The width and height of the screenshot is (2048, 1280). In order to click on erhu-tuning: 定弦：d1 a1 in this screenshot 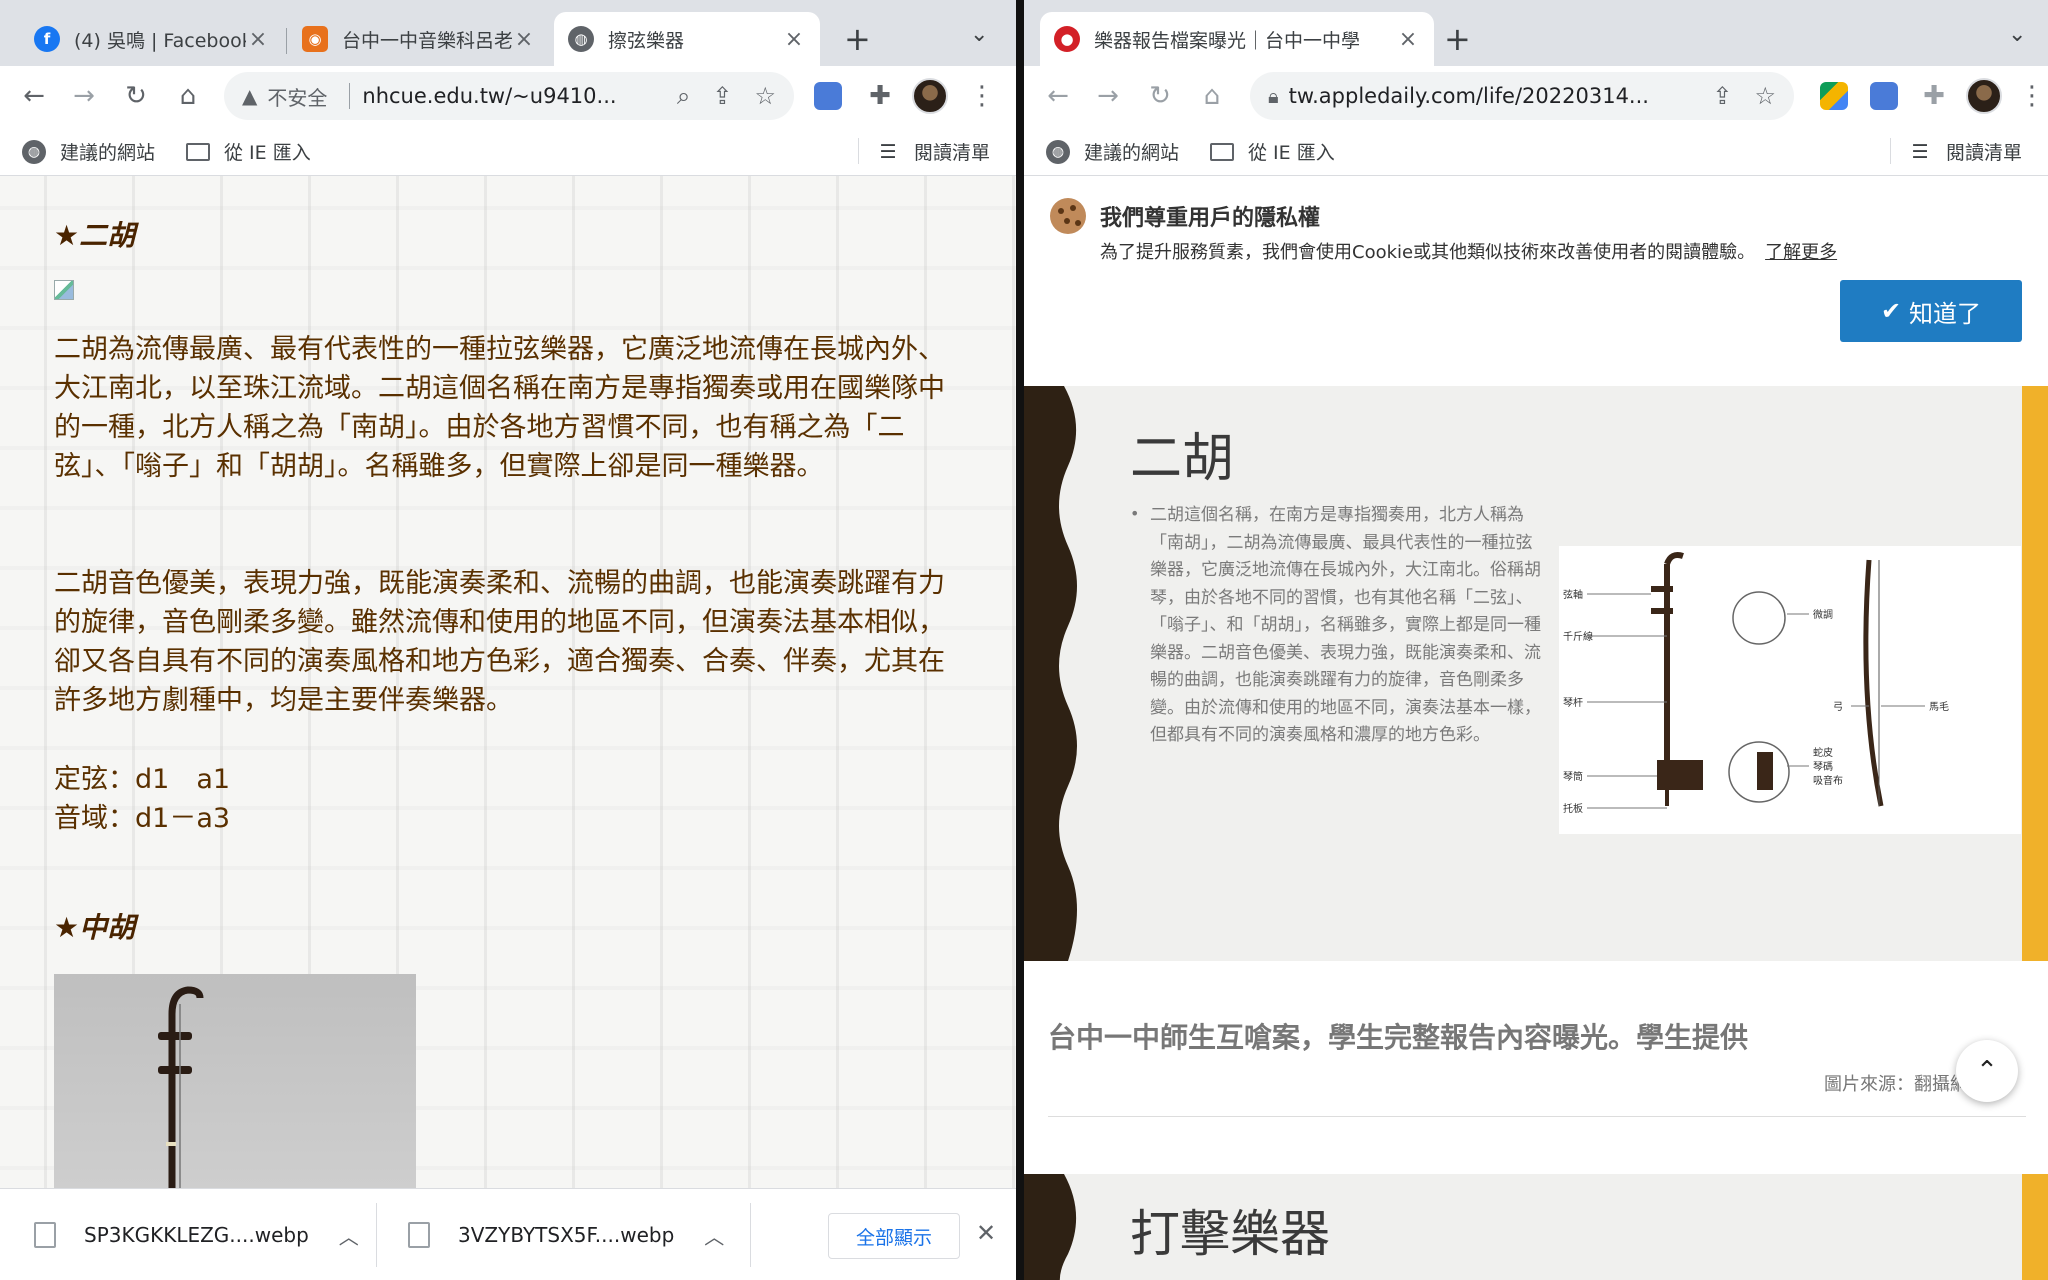, I will do `click(142, 779)`.